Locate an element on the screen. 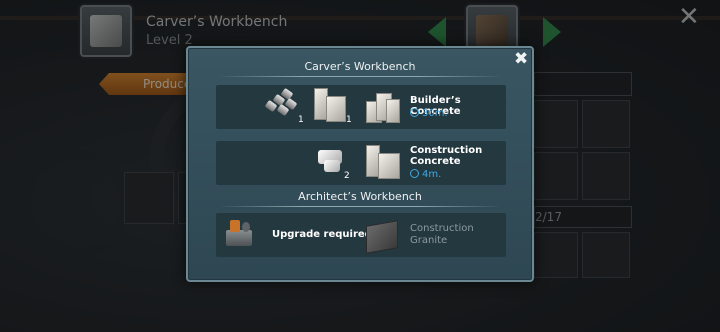  builders-concrete-icon is located at coordinates (383, 107).